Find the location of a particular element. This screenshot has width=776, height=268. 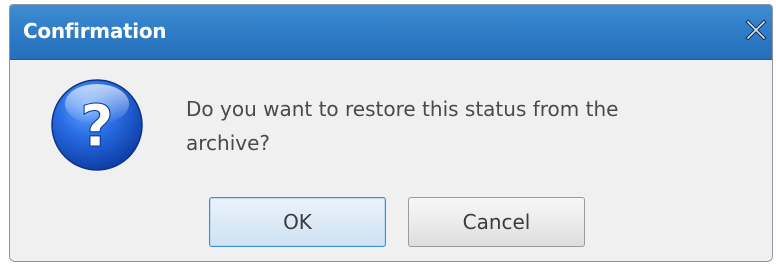

ok-button-label: OK is located at coordinates (297, 222).